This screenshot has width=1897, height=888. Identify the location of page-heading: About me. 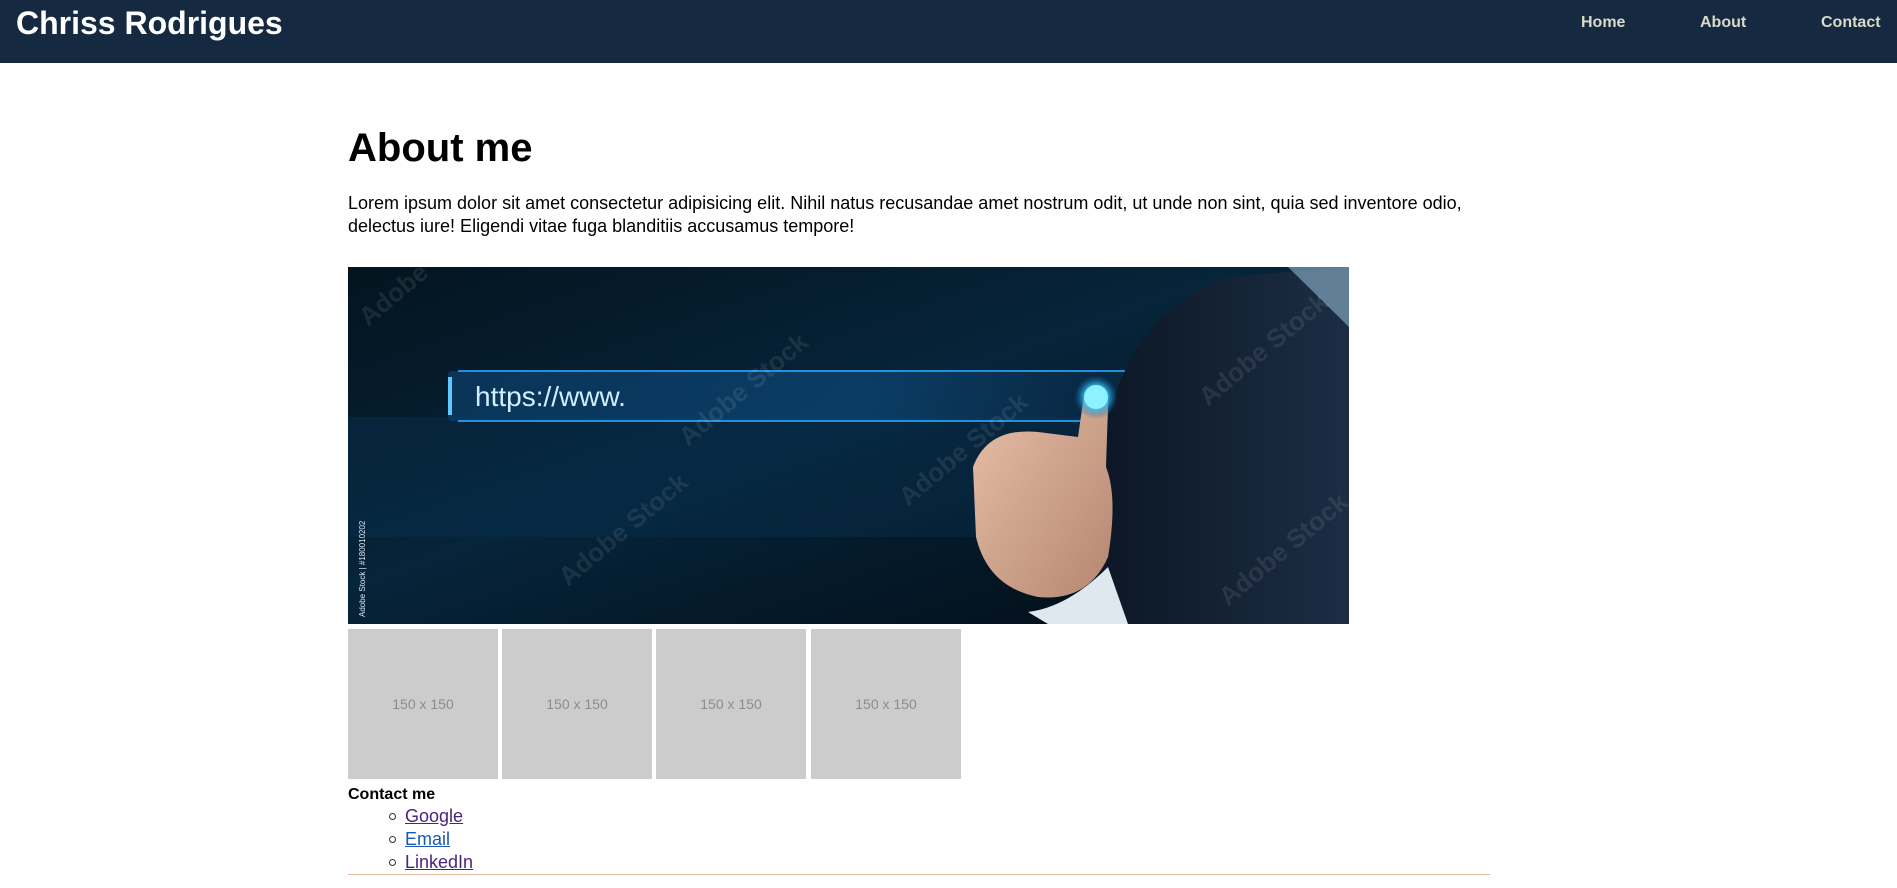
(440, 148).